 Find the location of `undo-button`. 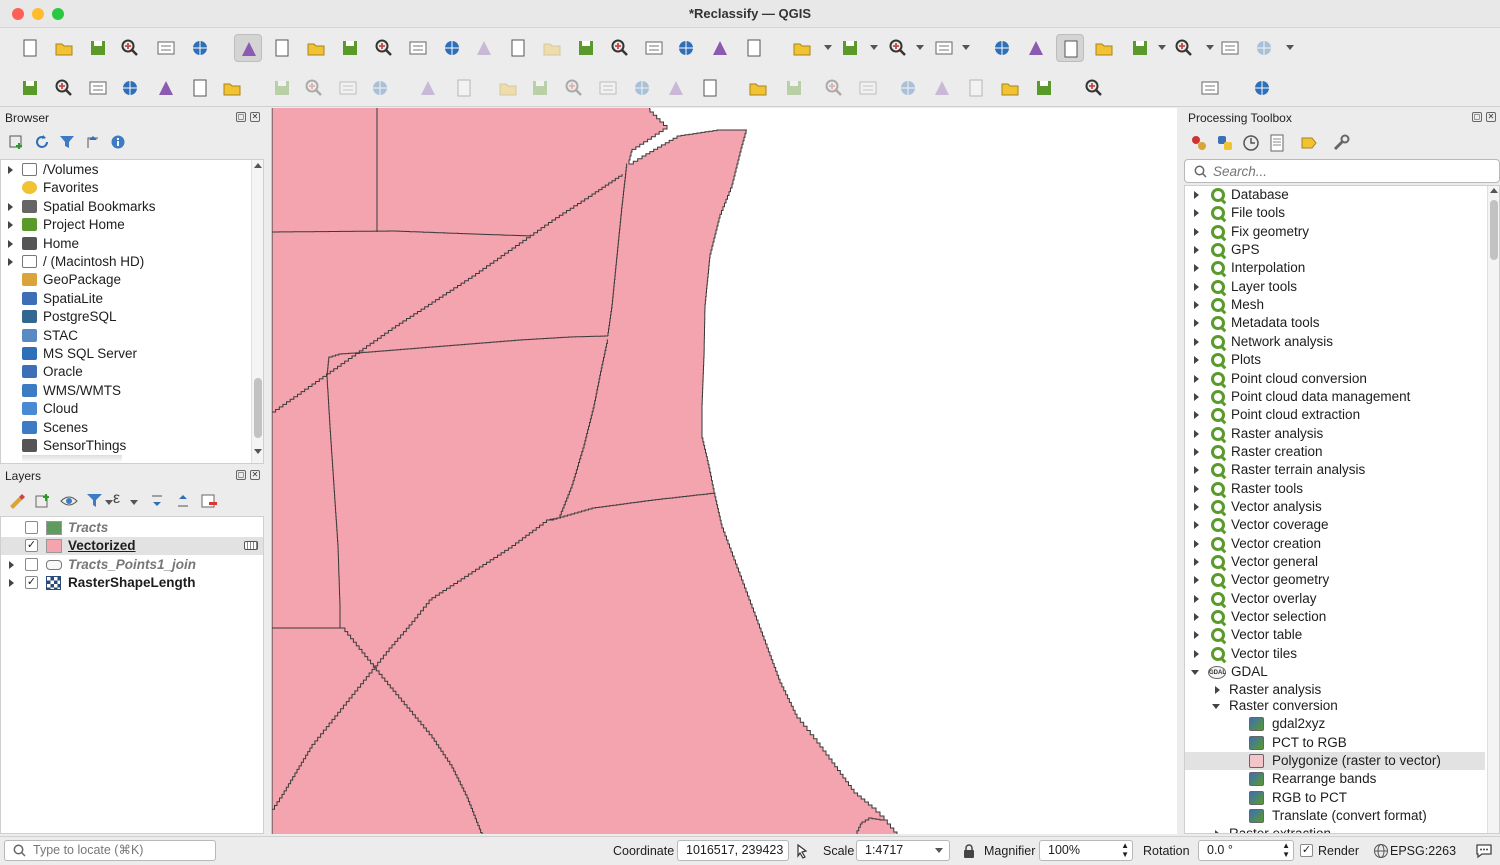

undo-button is located at coordinates (642, 88).